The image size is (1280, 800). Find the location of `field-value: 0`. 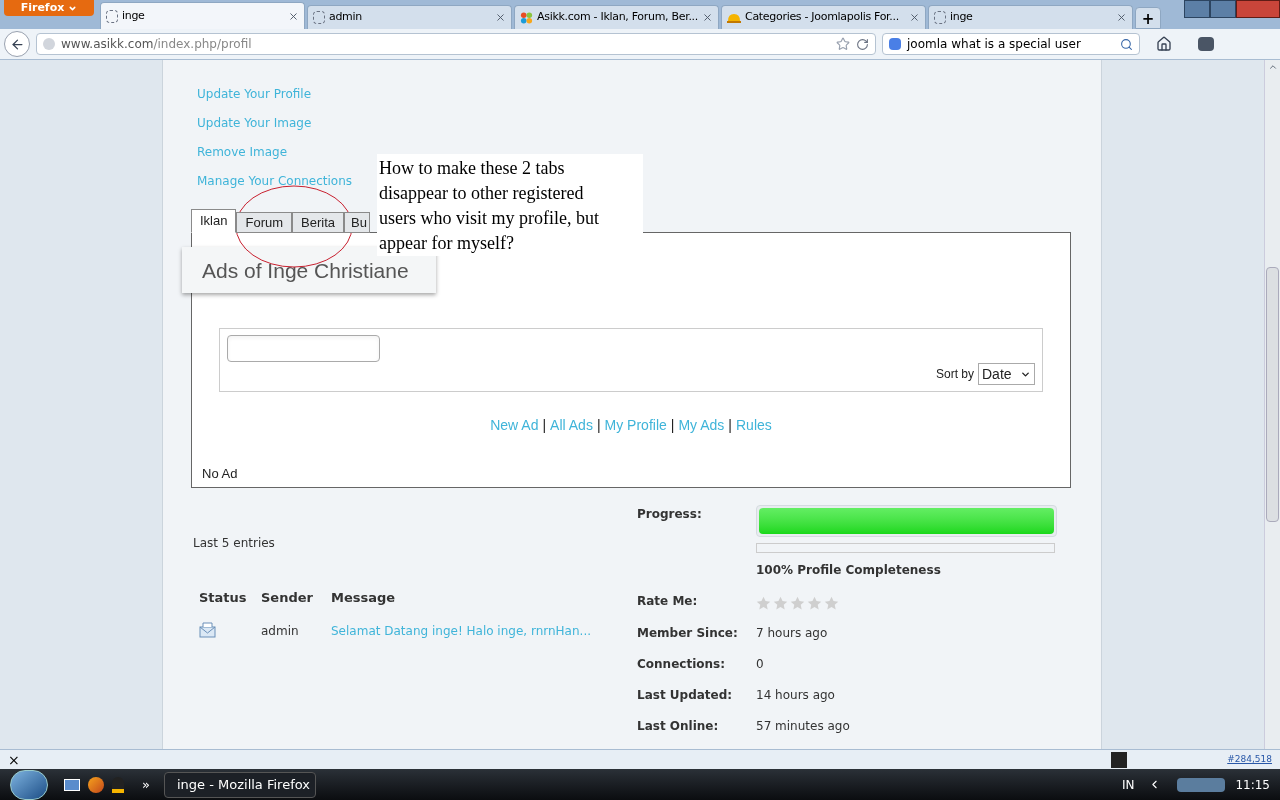

field-value: 0 is located at coordinates (760, 664).